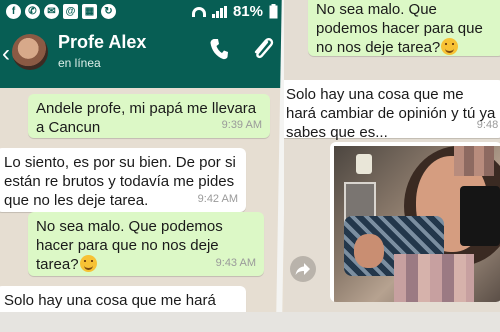  Describe the element at coordinates (51, 11) in the screenshot. I see `messenger-icon: ✉` at that location.